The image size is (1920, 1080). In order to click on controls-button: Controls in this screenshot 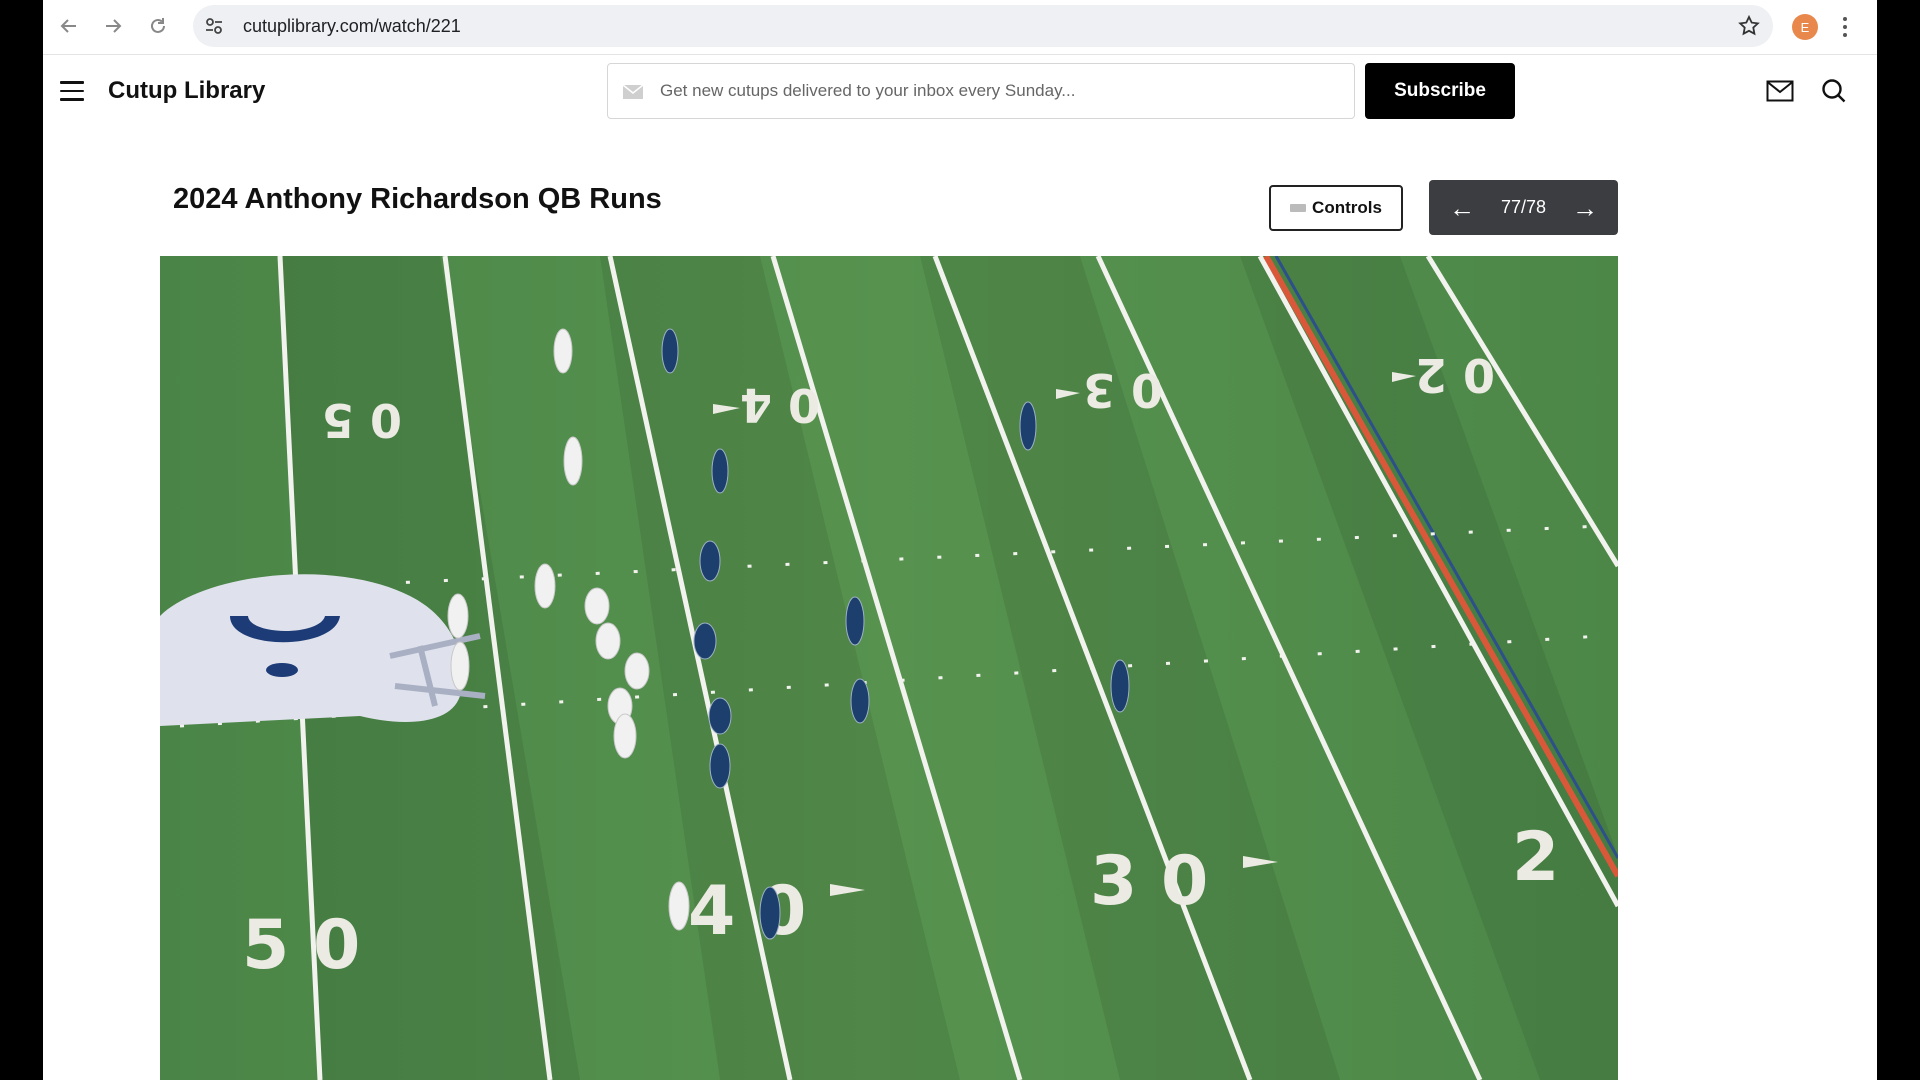, I will do `click(1336, 208)`.